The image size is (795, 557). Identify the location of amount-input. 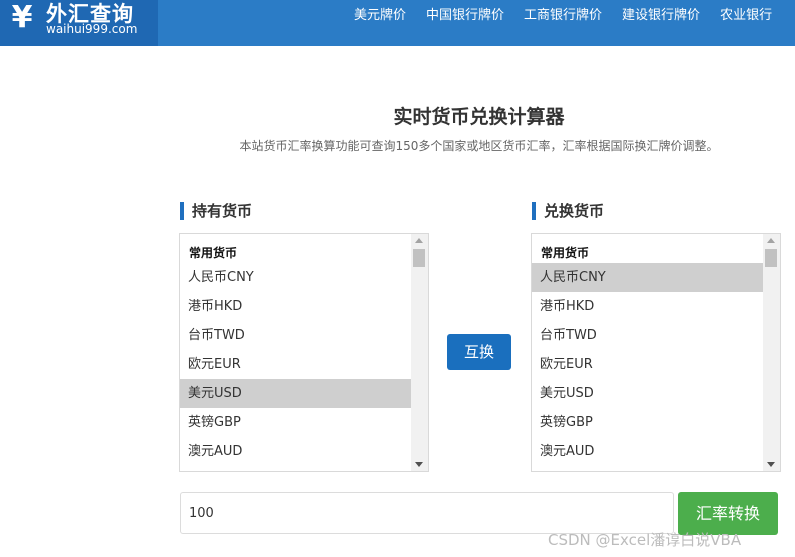
(427, 513).